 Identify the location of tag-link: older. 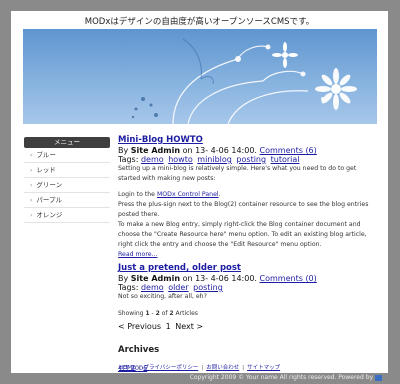
(178, 287).